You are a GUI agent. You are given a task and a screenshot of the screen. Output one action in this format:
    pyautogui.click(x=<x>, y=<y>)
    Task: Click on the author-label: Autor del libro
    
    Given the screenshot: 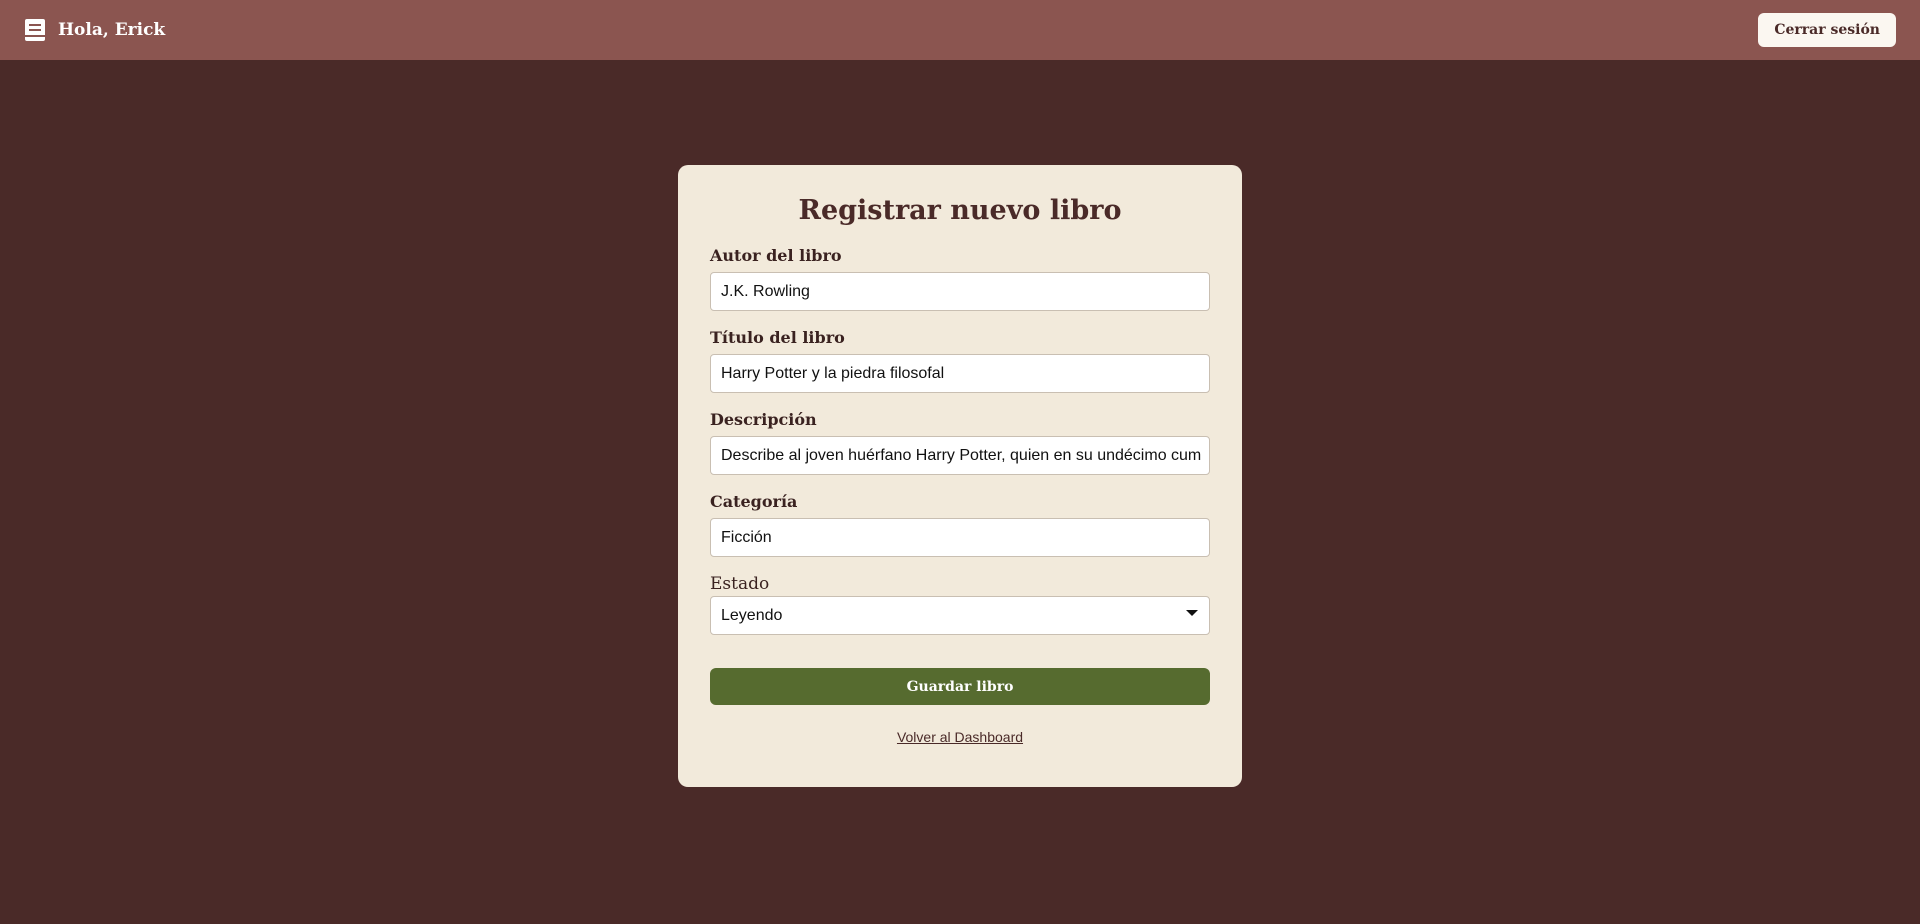 What is the action you would take?
    pyautogui.click(x=776, y=255)
    